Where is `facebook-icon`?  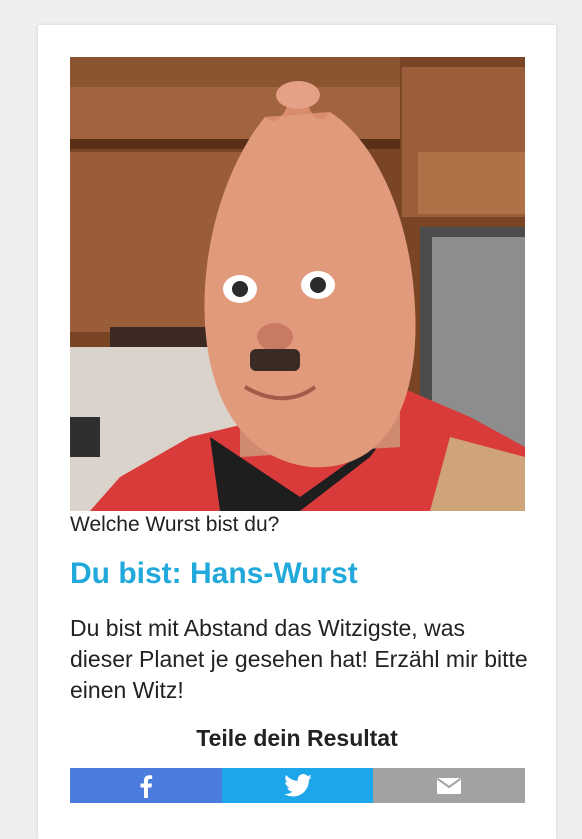
facebook-icon is located at coordinates (146, 786).